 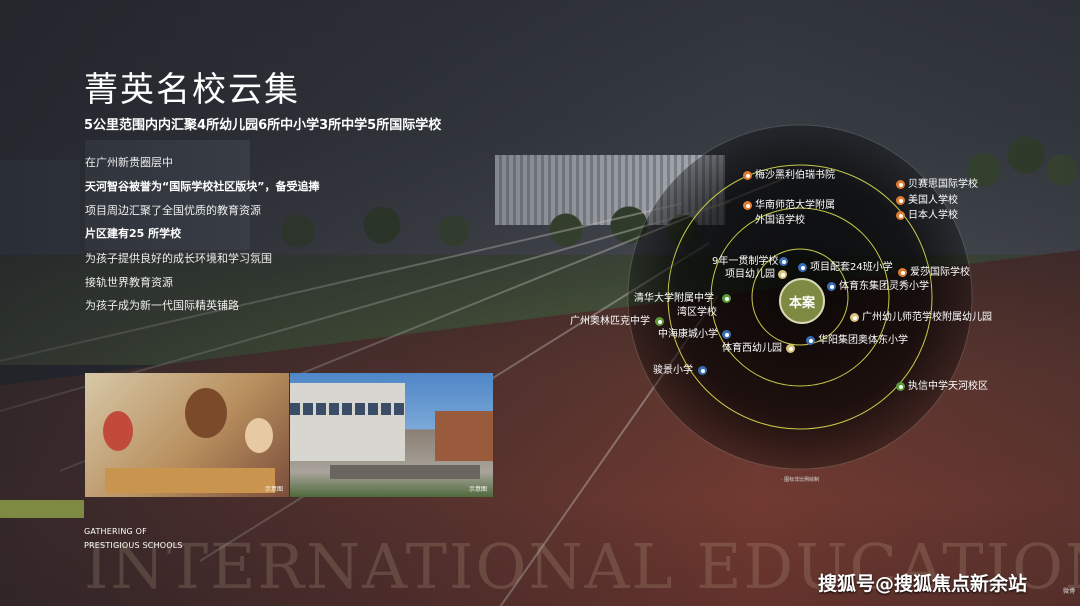 I want to click on school-label: 项目配套24班小学, so click(x=851, y=267).